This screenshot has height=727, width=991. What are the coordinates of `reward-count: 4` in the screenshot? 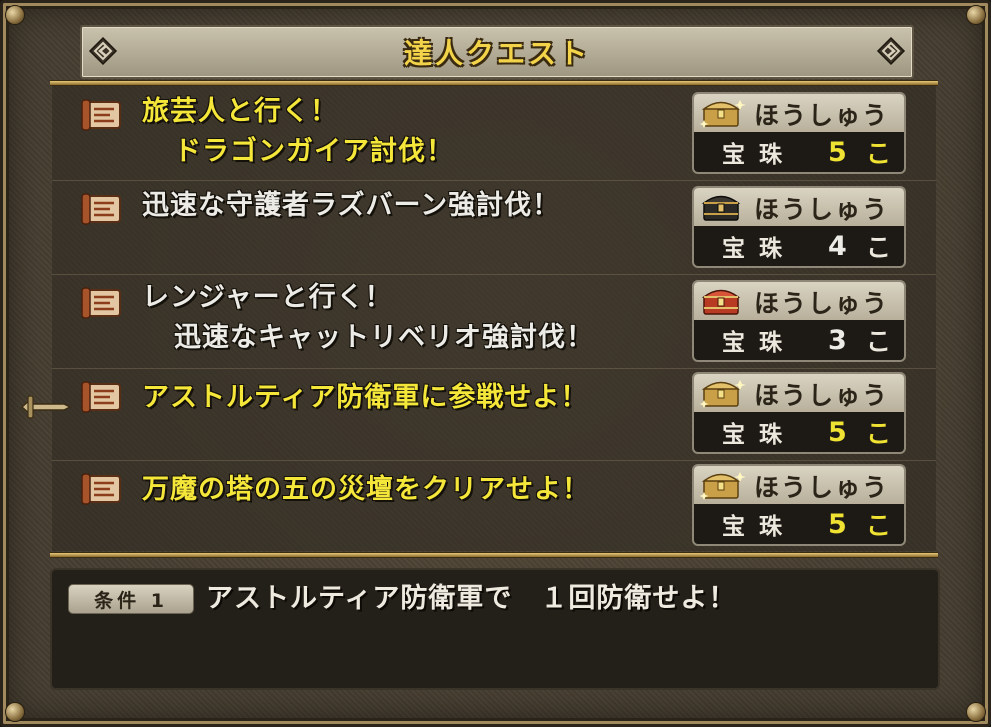 It's located at (837, 246).